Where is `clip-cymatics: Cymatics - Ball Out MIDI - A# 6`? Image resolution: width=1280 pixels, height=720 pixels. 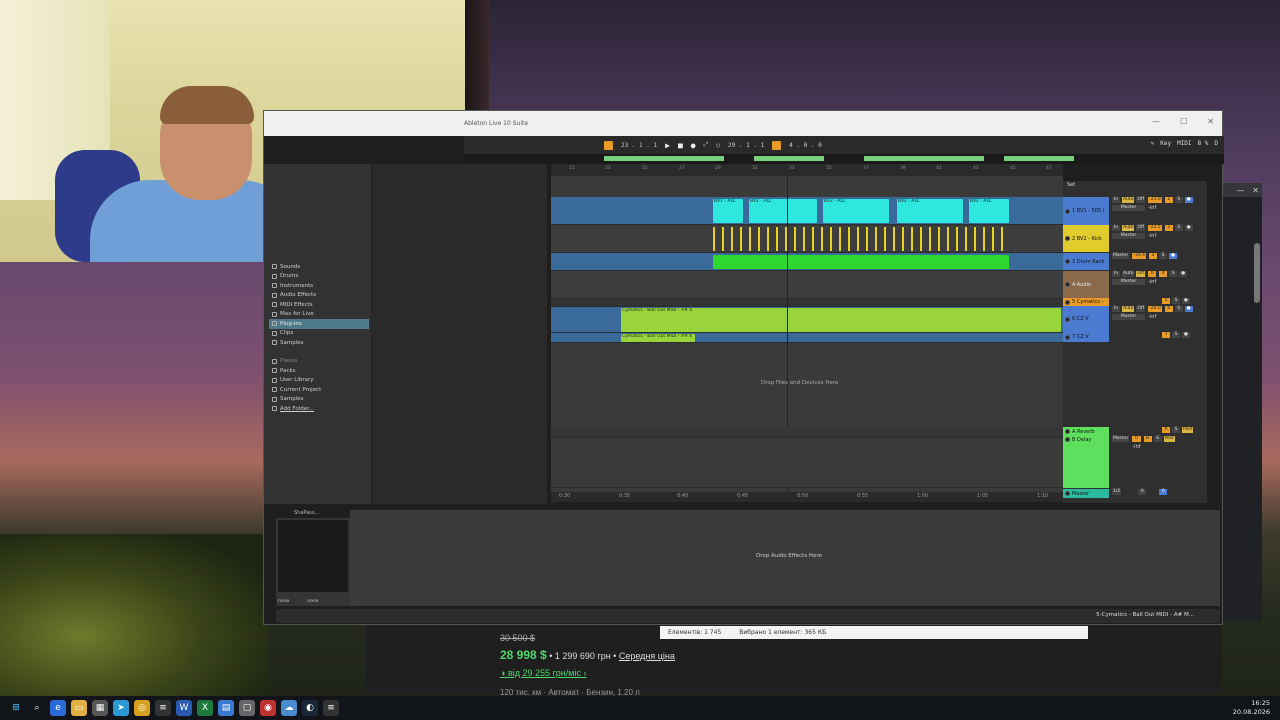
clip-cymatics: Cymatics - Ball Out MIDI - A# 6 is located at coordinates (841, 320).